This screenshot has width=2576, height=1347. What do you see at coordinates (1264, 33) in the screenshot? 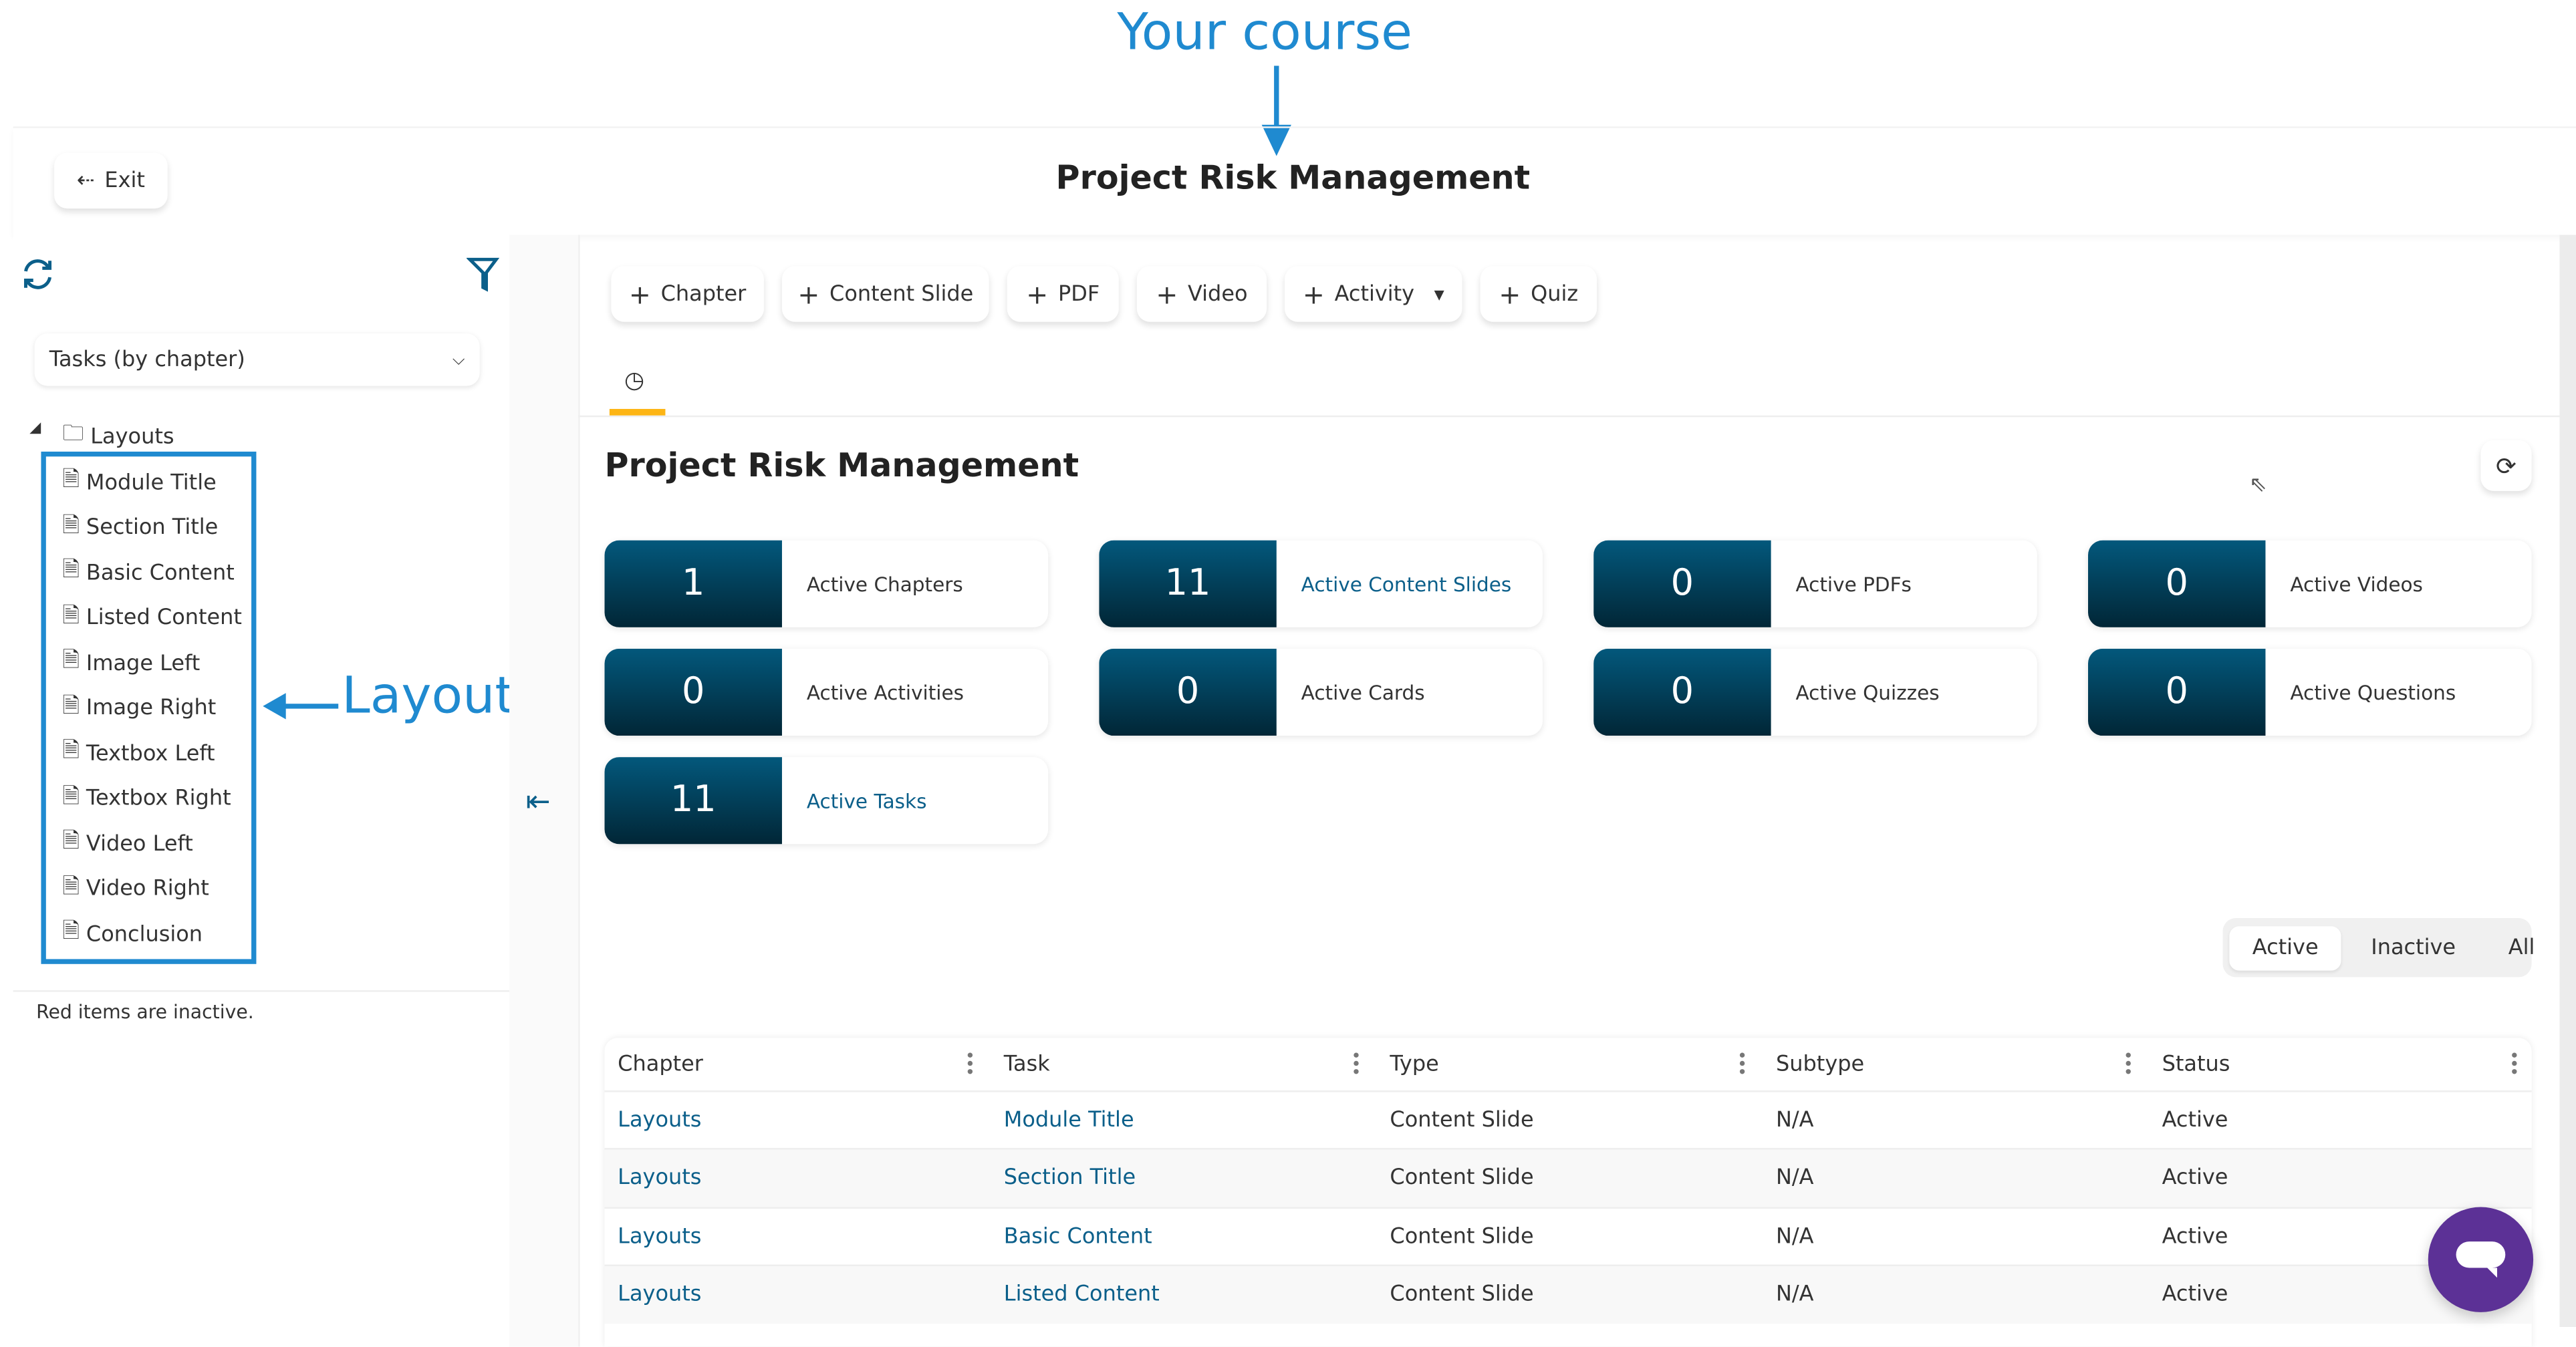
I see `annotation-your-course: Your course` at bounding box center [1264, 33].